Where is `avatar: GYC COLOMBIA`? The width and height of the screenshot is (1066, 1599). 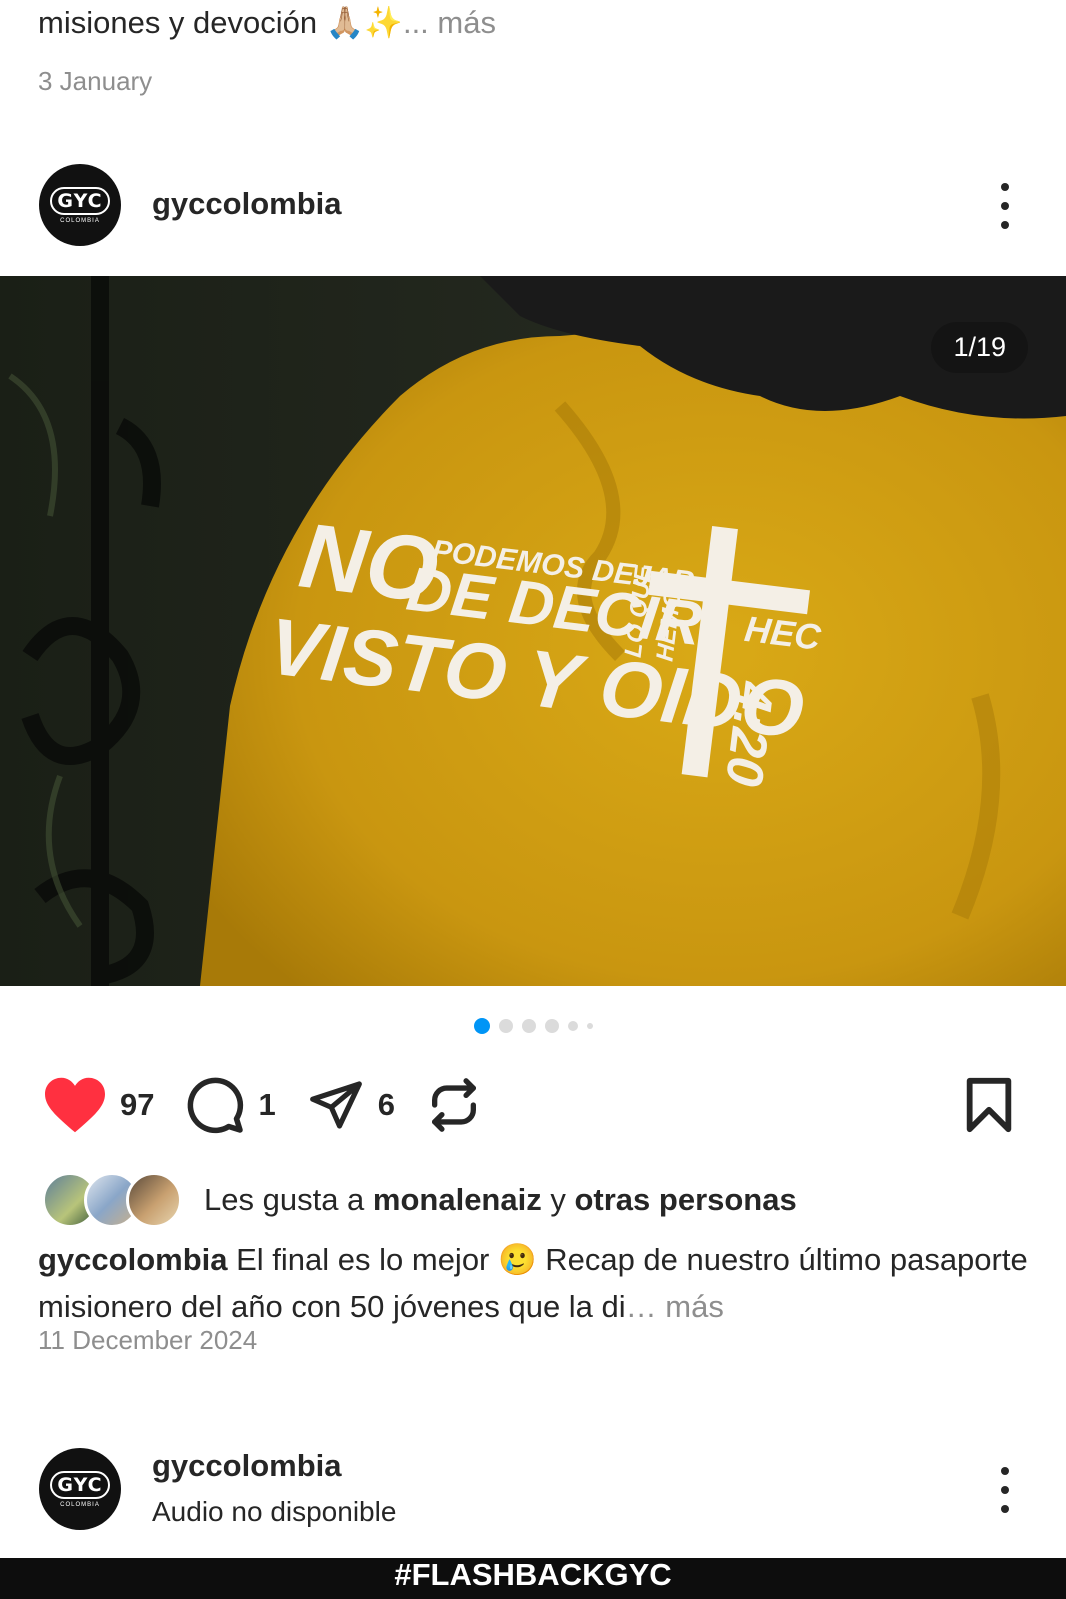
avatar: GYC COLOMBIA is located at coordinates (80, 205).